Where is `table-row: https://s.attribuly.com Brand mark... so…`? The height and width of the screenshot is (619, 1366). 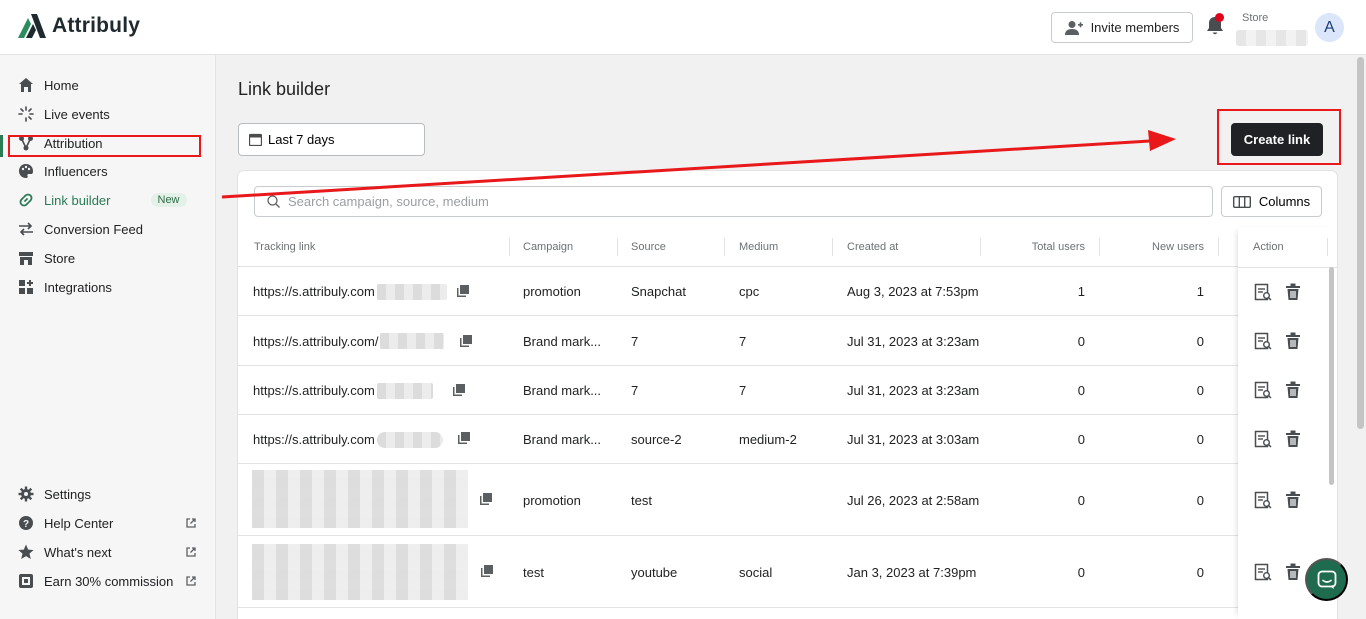
table-row: https://s.attribuly.com Brand mark... so… is located at coordinates (787, 439).